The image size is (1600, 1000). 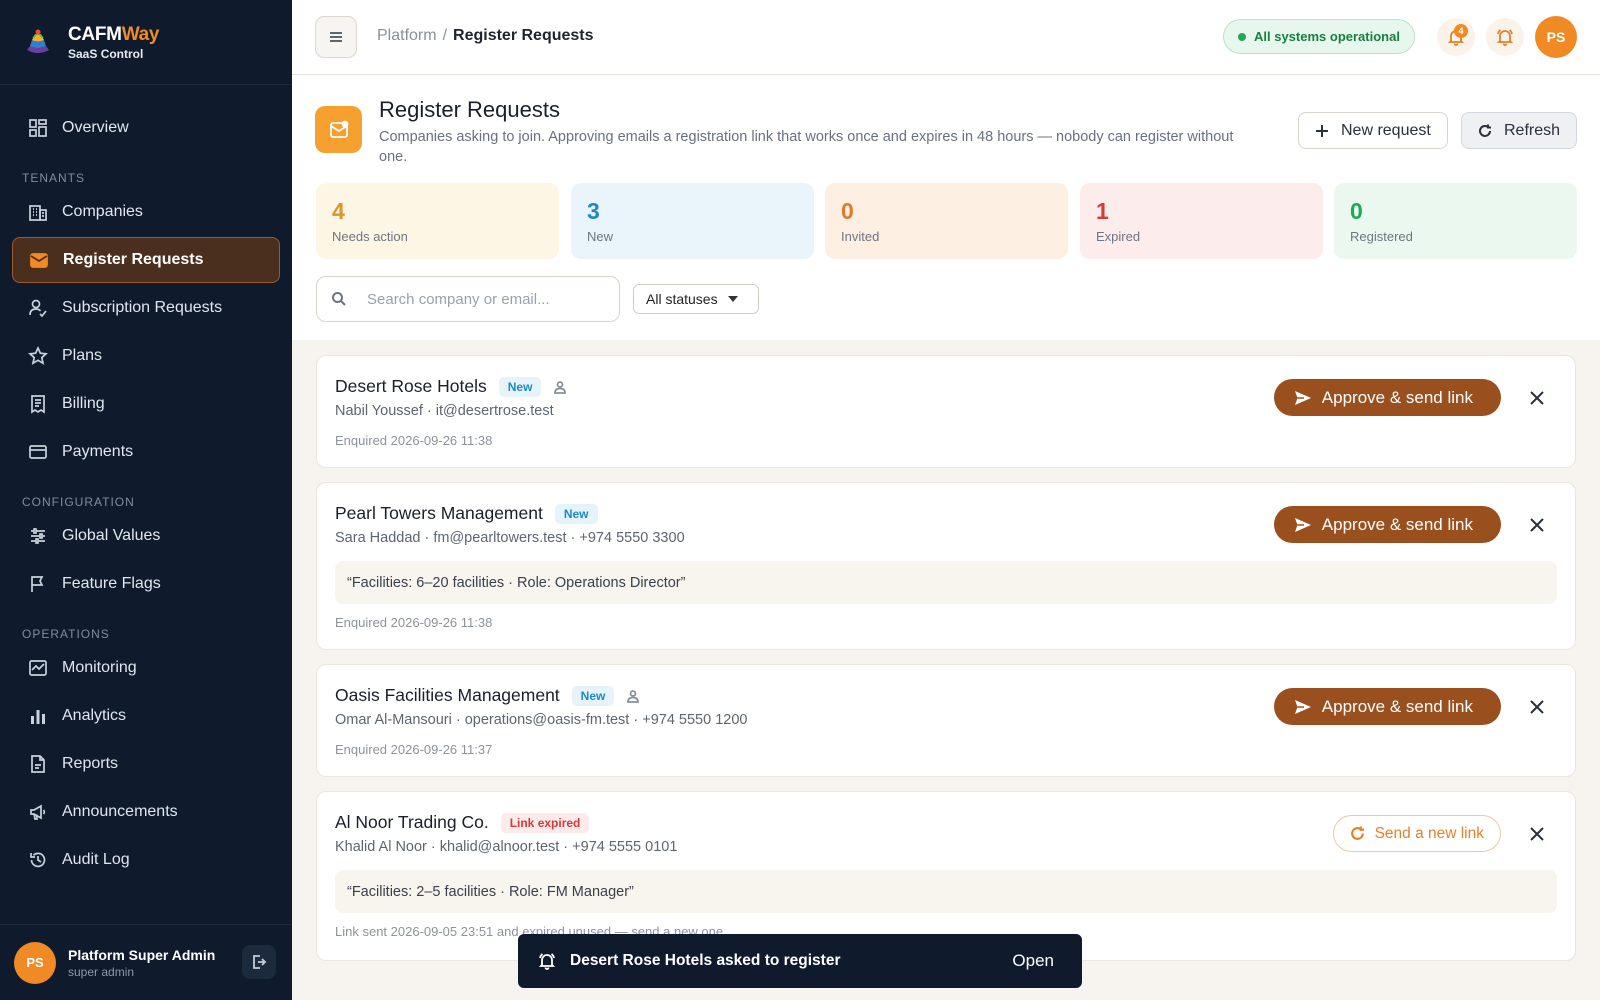 I want to click on nav-section-operations: OPERATIONS, so click(x=66, y=634).